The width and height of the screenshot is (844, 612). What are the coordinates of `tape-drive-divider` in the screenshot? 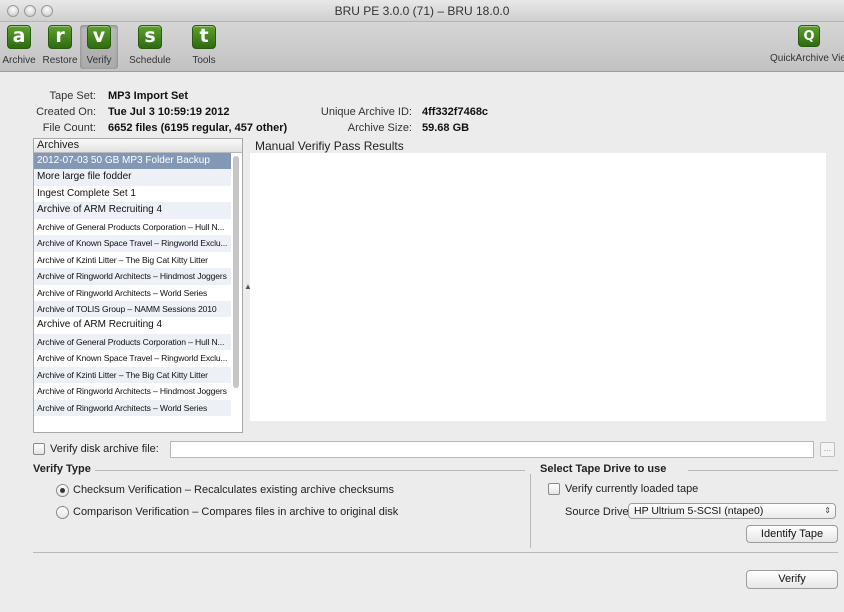 It's located at (763, 470).